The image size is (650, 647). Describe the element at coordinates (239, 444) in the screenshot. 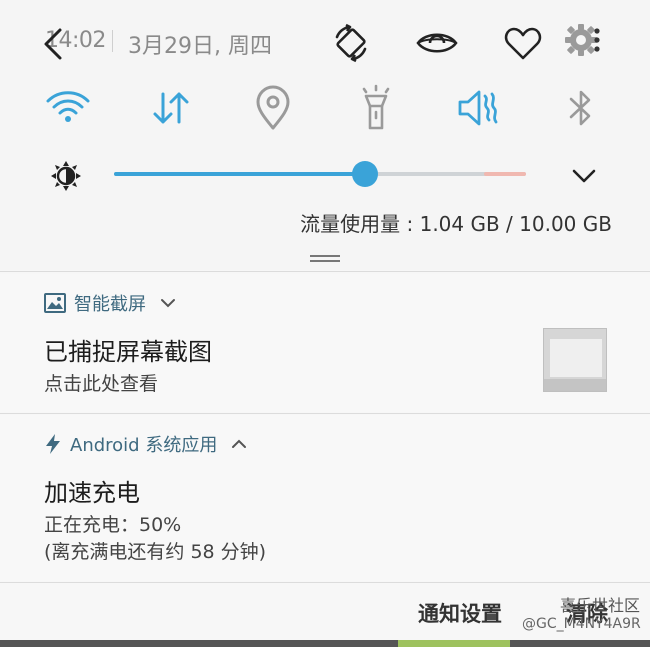

I see `chevron-up-icon` at that location.